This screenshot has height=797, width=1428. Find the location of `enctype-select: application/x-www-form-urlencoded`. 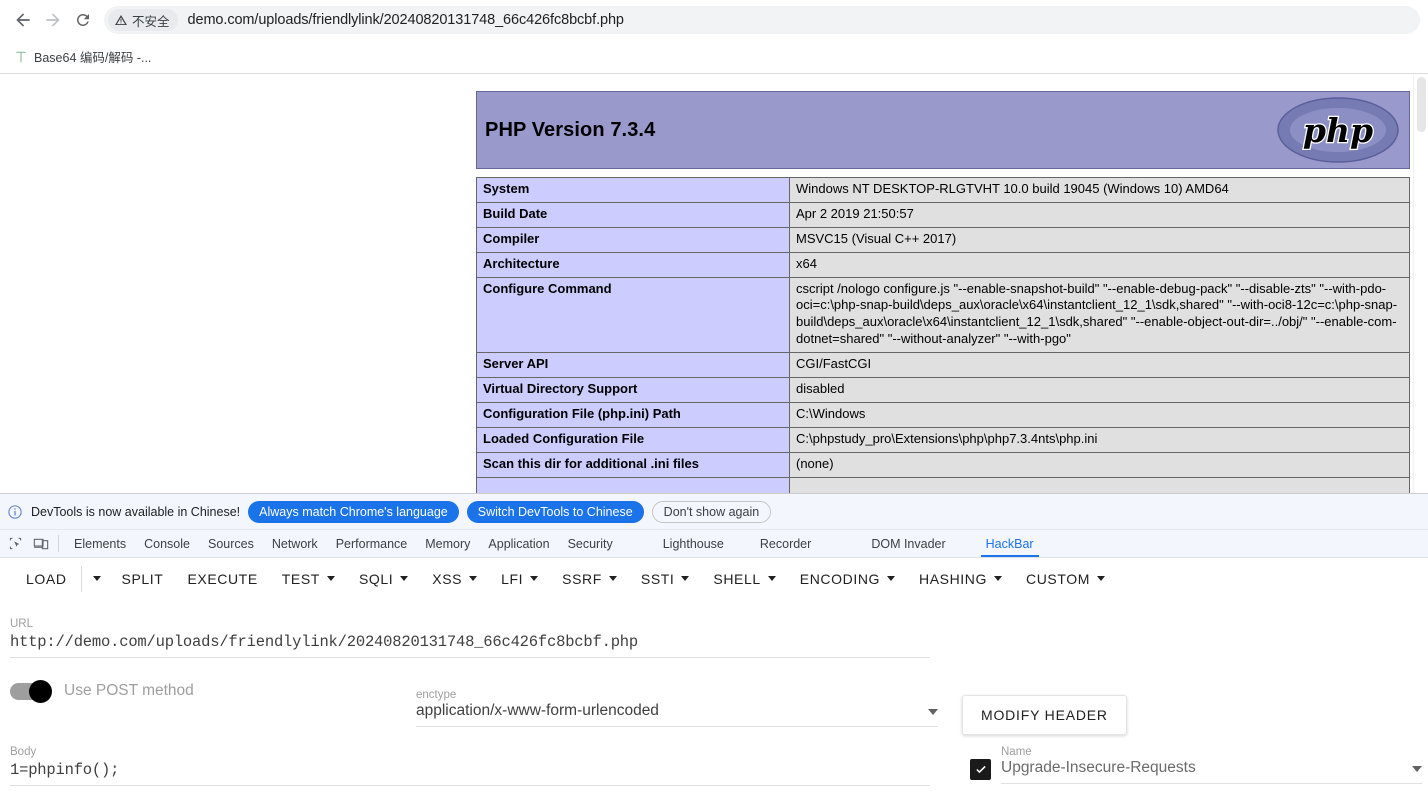

enctype-select: application/x-www-form-urlencoded is located at coordinates (677, 714).